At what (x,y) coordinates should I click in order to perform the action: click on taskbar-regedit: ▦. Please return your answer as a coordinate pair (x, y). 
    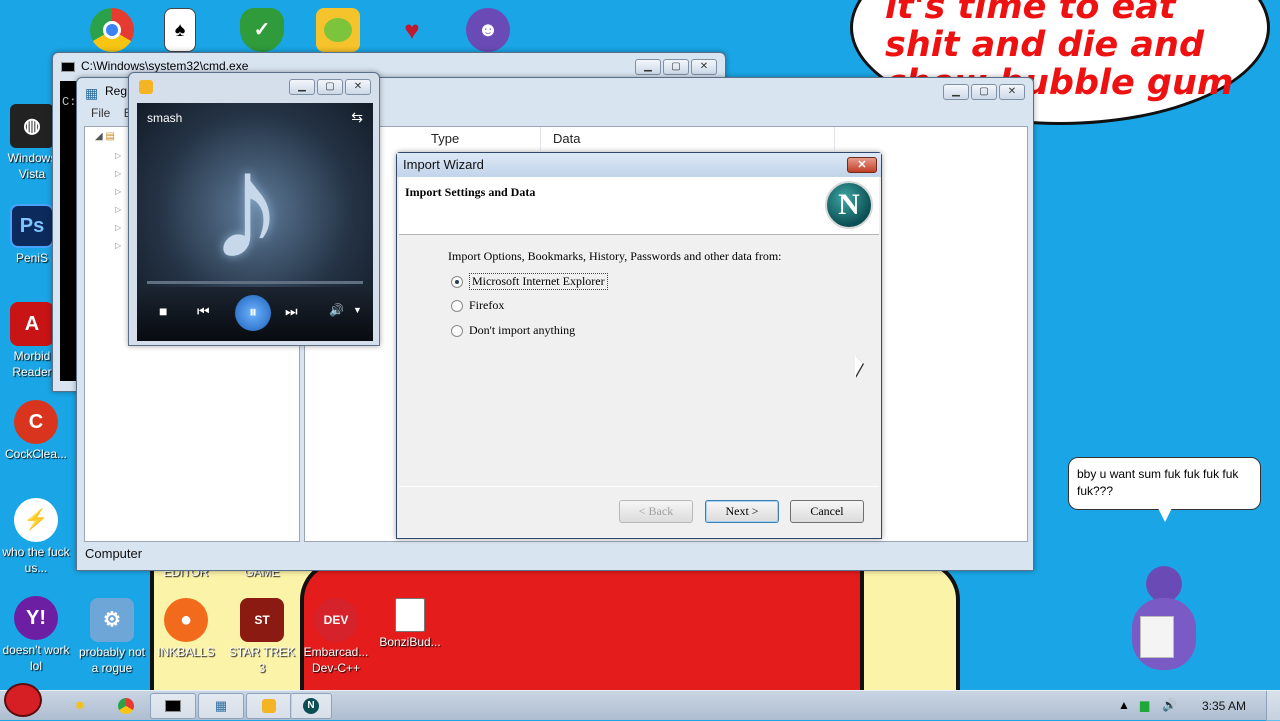
    Looking at the image, I should click on (221, 706).